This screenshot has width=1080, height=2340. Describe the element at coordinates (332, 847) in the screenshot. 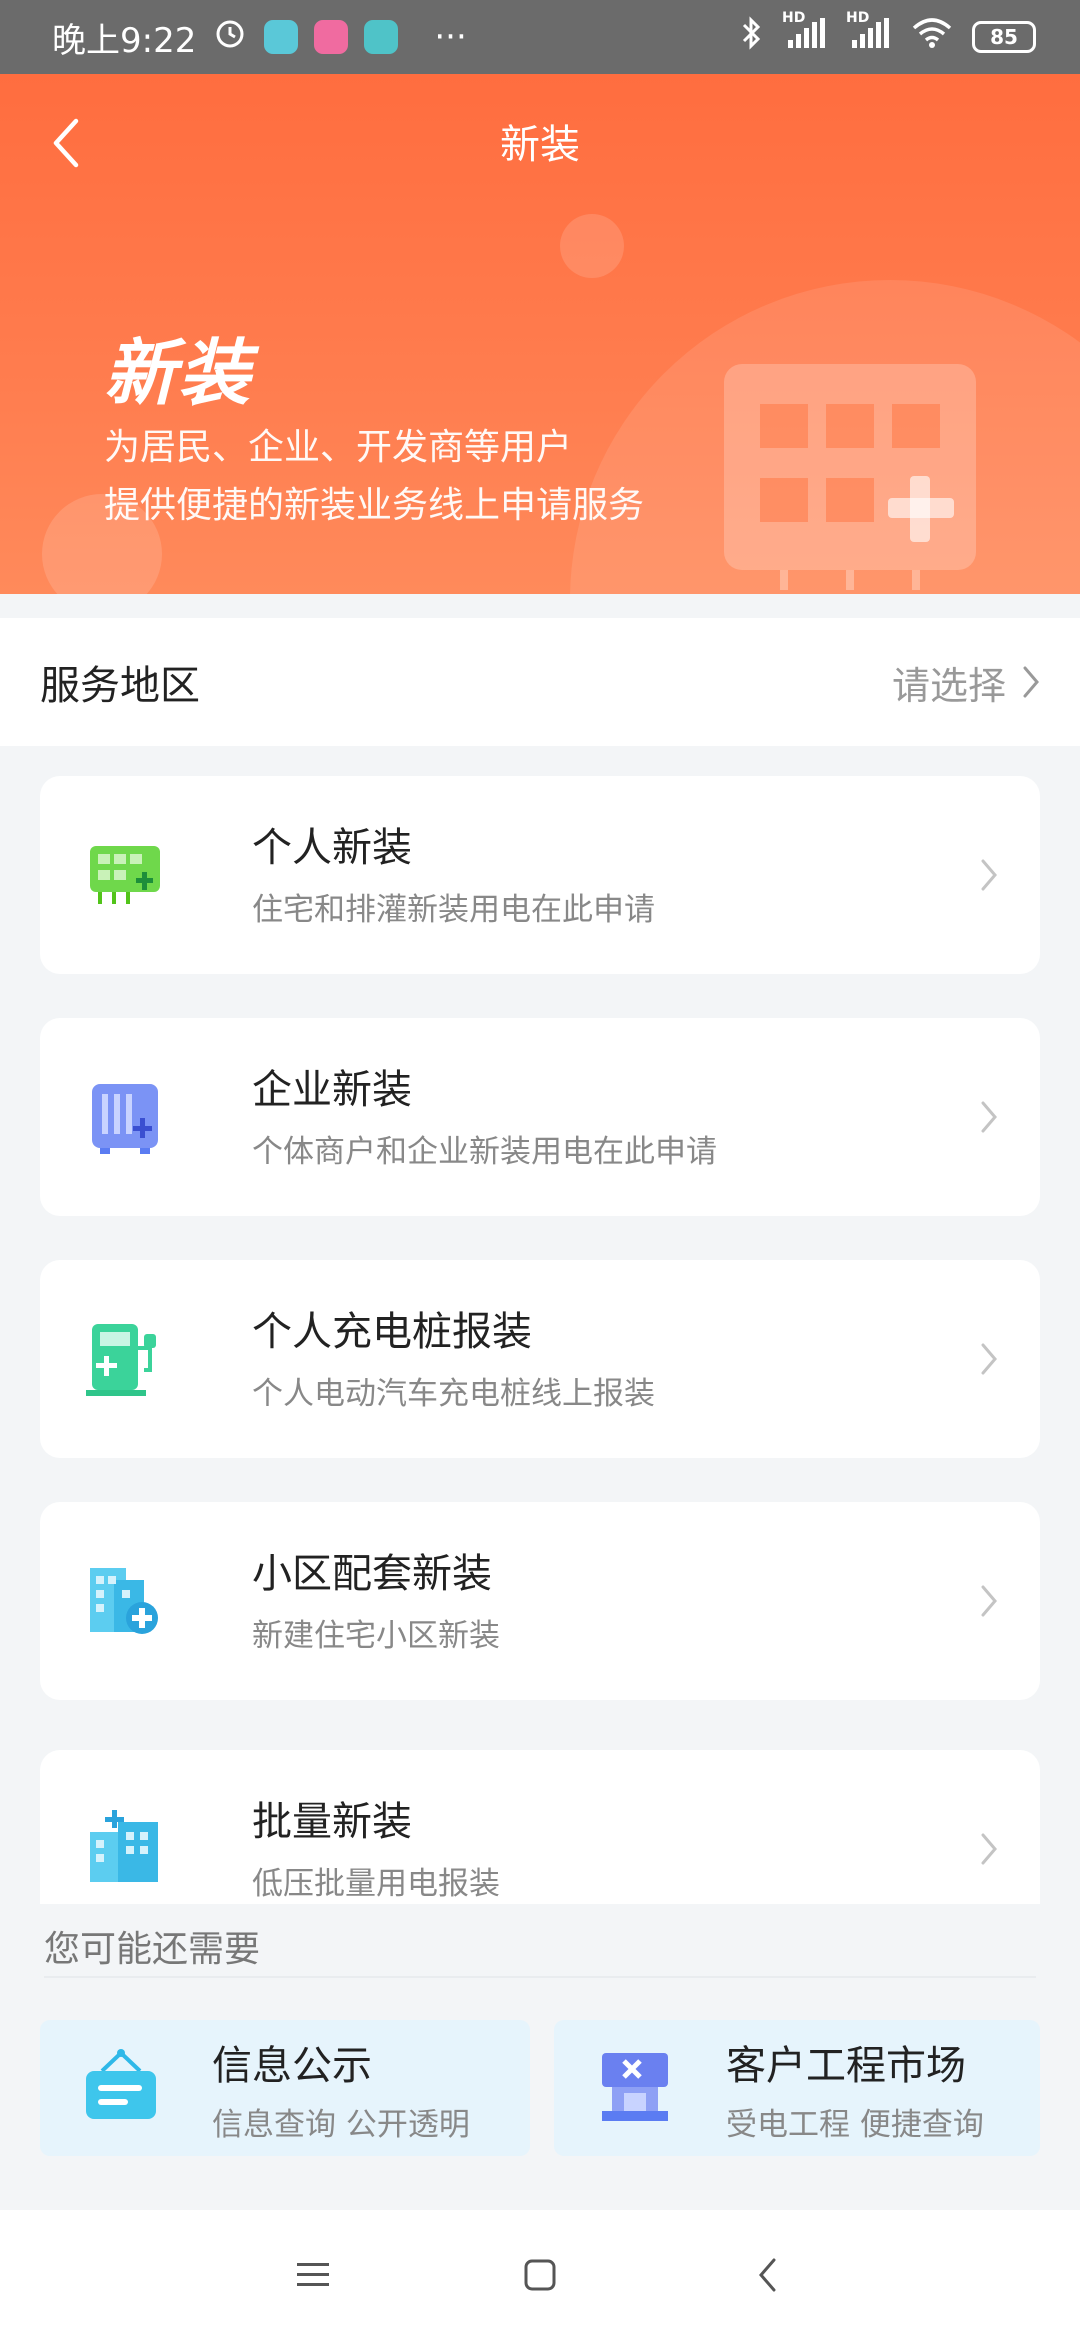

I see `service-title: 个人新装` at that location.